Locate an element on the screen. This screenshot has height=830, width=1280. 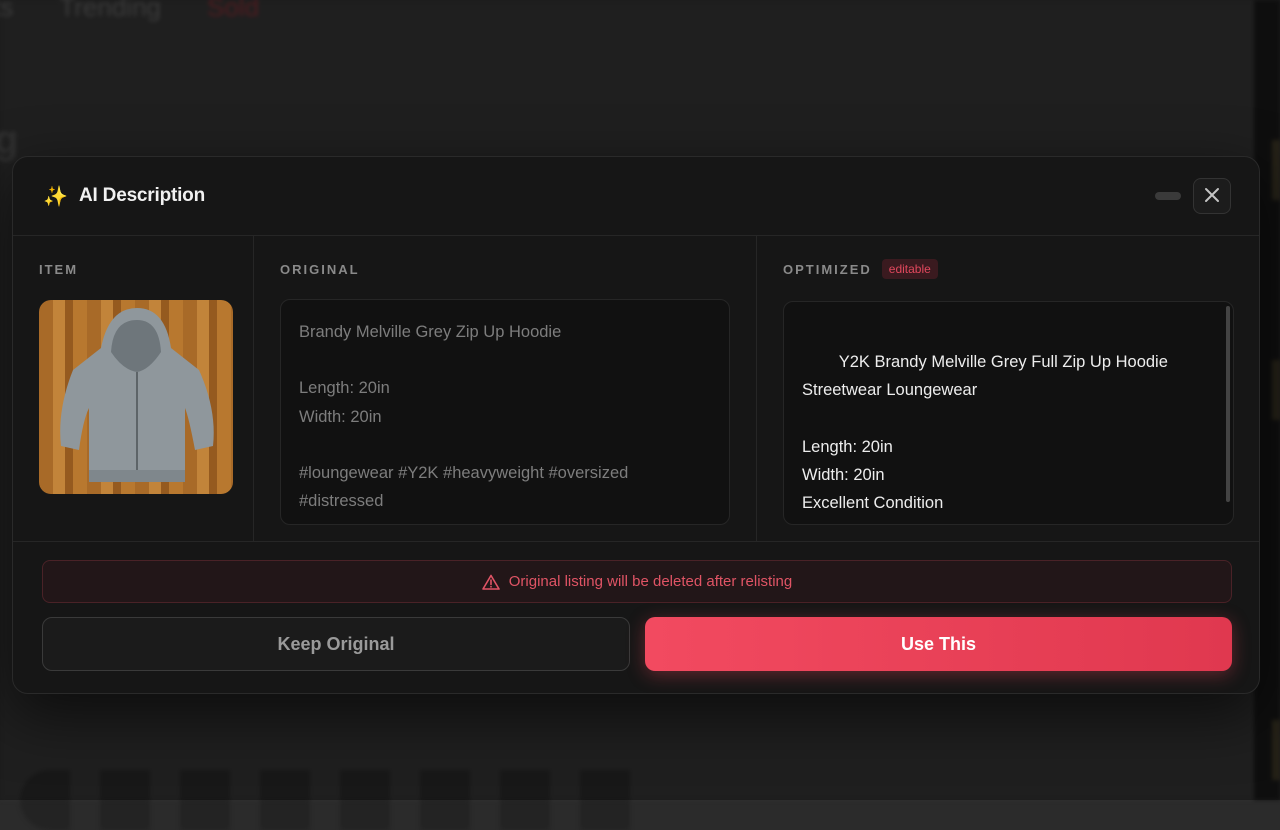
optimized-label-text: OPTIMIZED is located at coordinates (827, 269).